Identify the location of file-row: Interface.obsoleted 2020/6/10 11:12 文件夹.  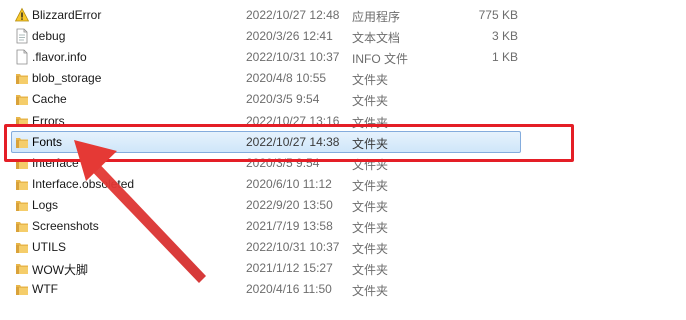
(343, 184).